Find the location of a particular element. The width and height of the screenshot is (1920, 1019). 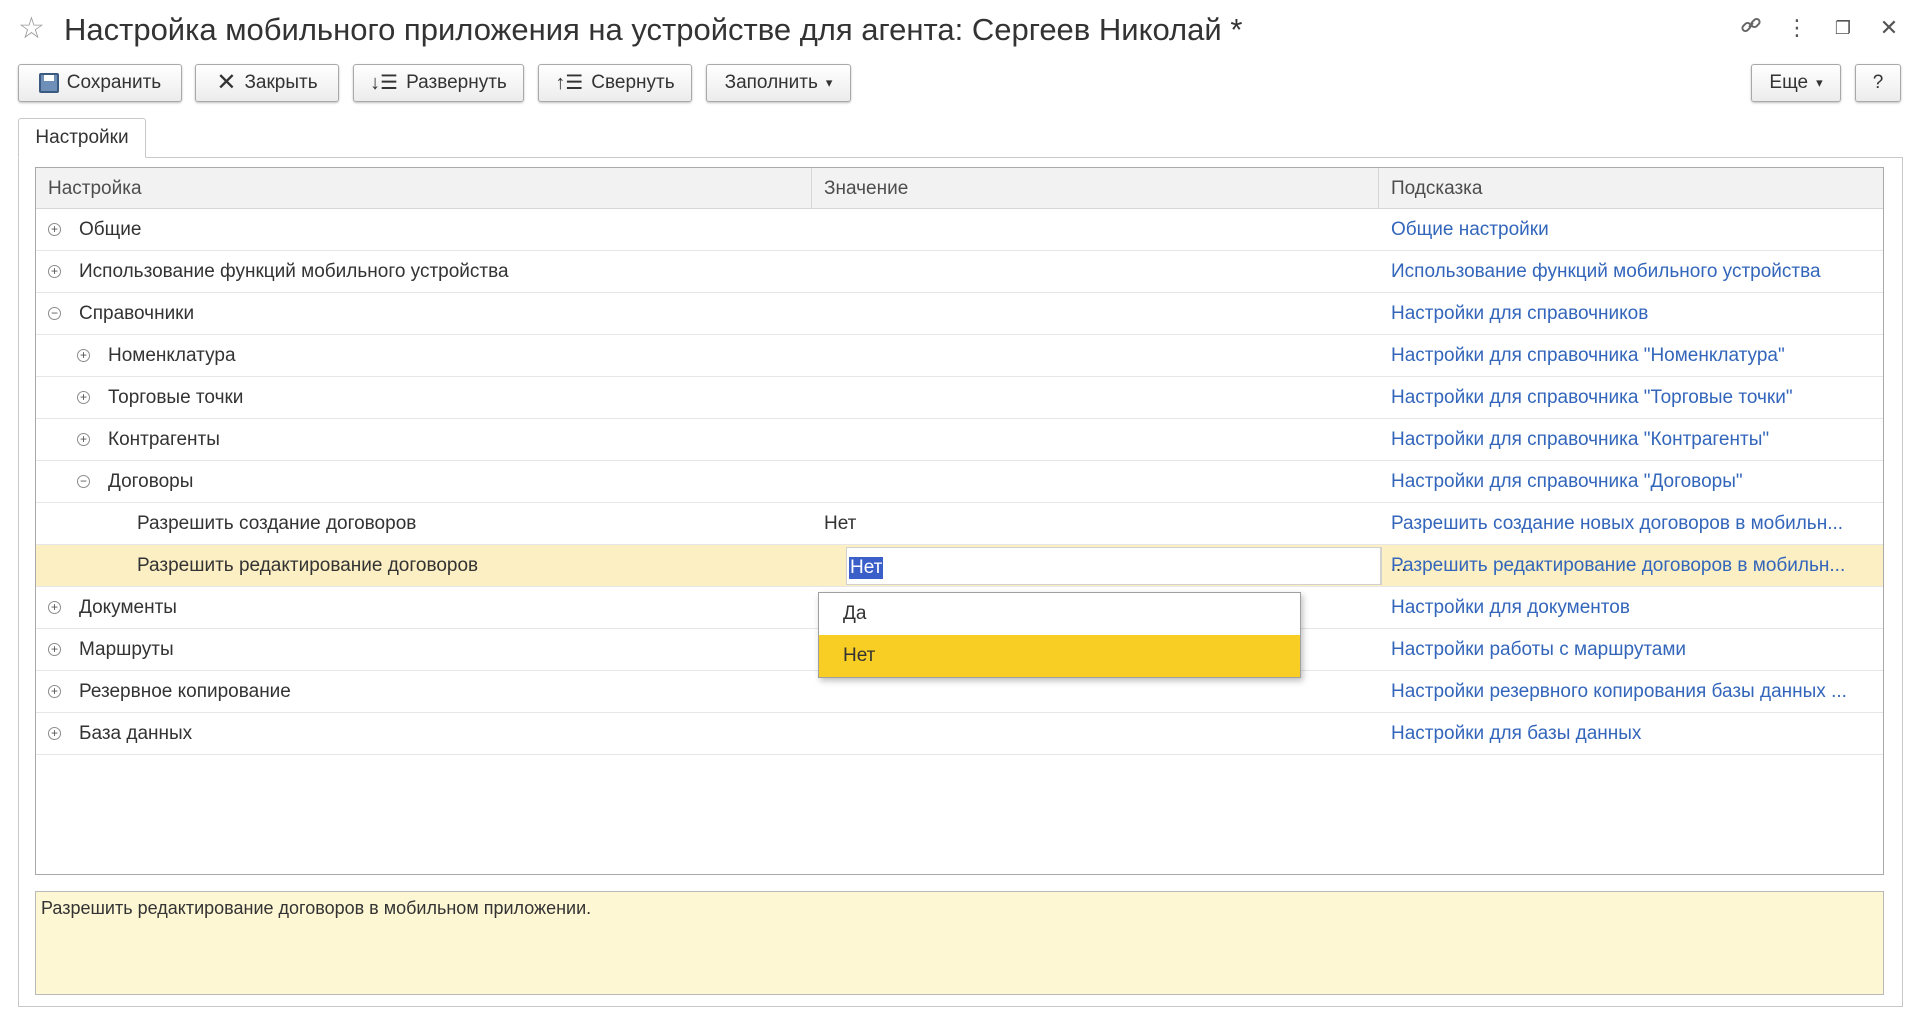

table-row: − Справочники Настройки для справочников is located at coordinates (959, 314).